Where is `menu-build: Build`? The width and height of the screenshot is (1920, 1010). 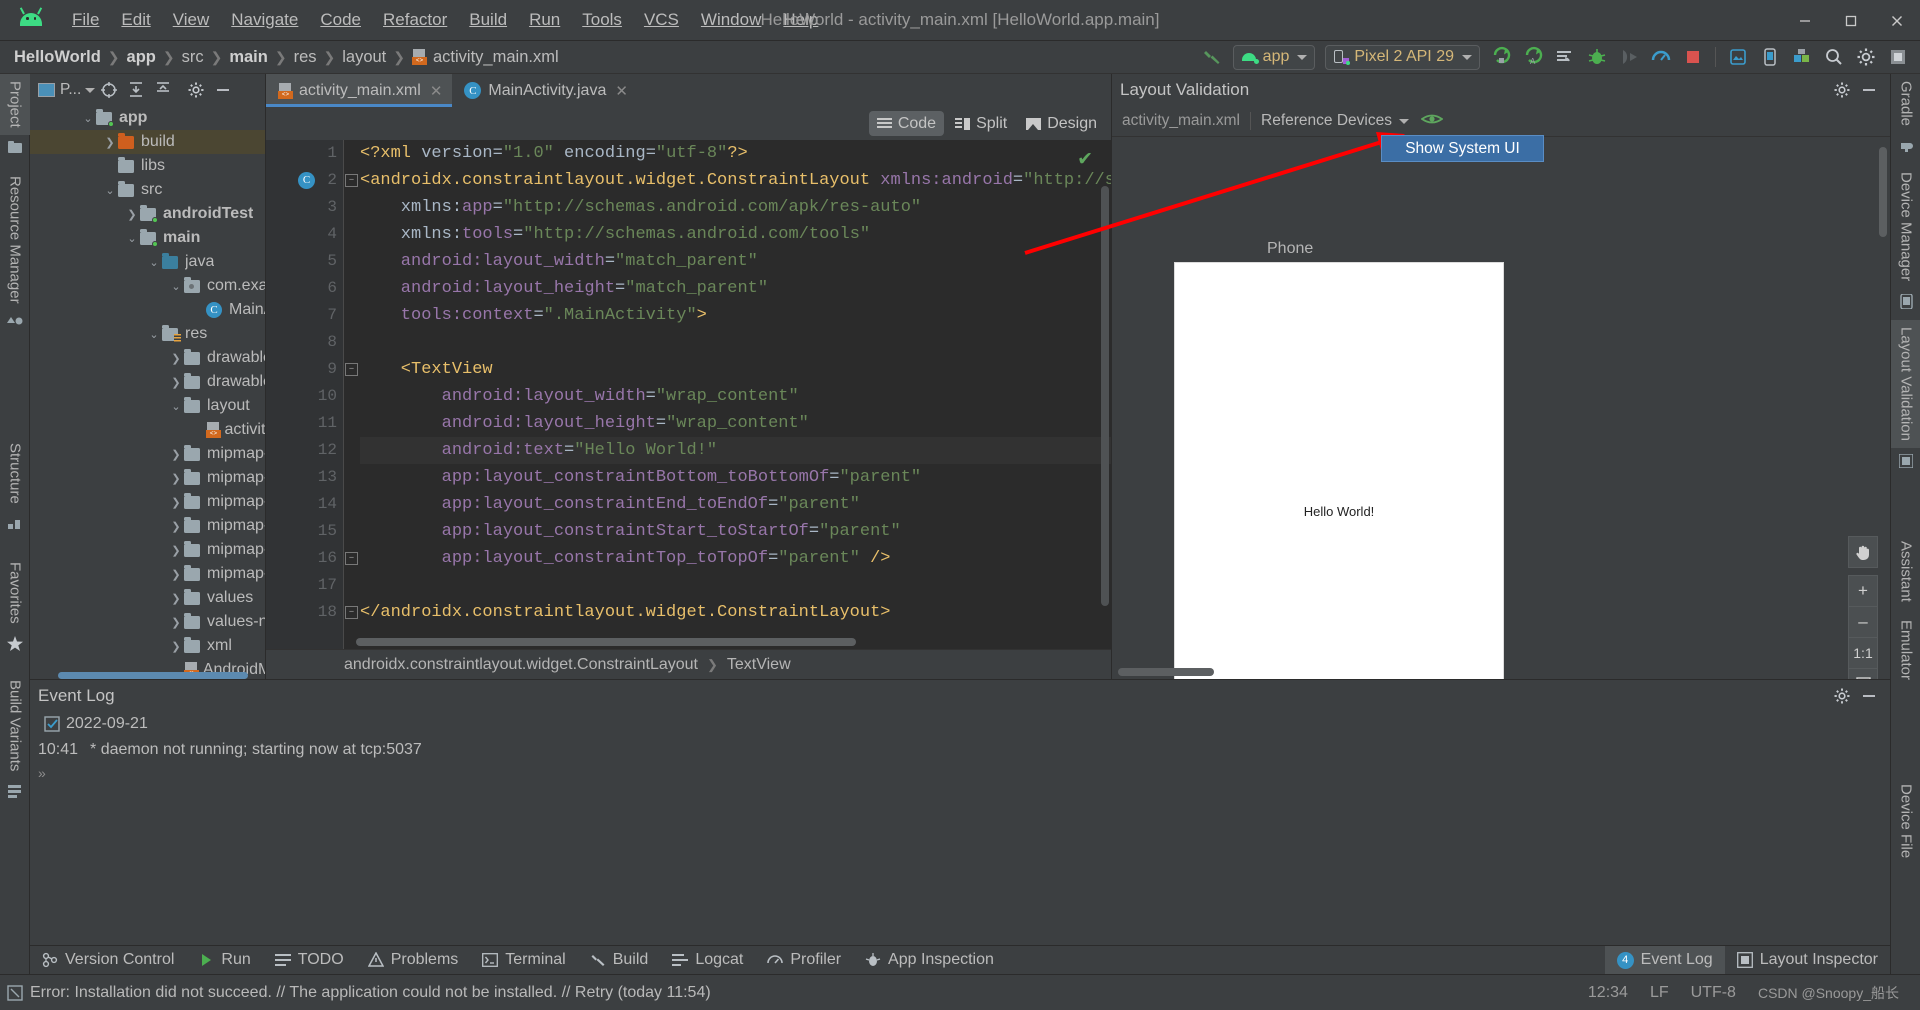
menu-build: Build is located at coordinates (488, 20).